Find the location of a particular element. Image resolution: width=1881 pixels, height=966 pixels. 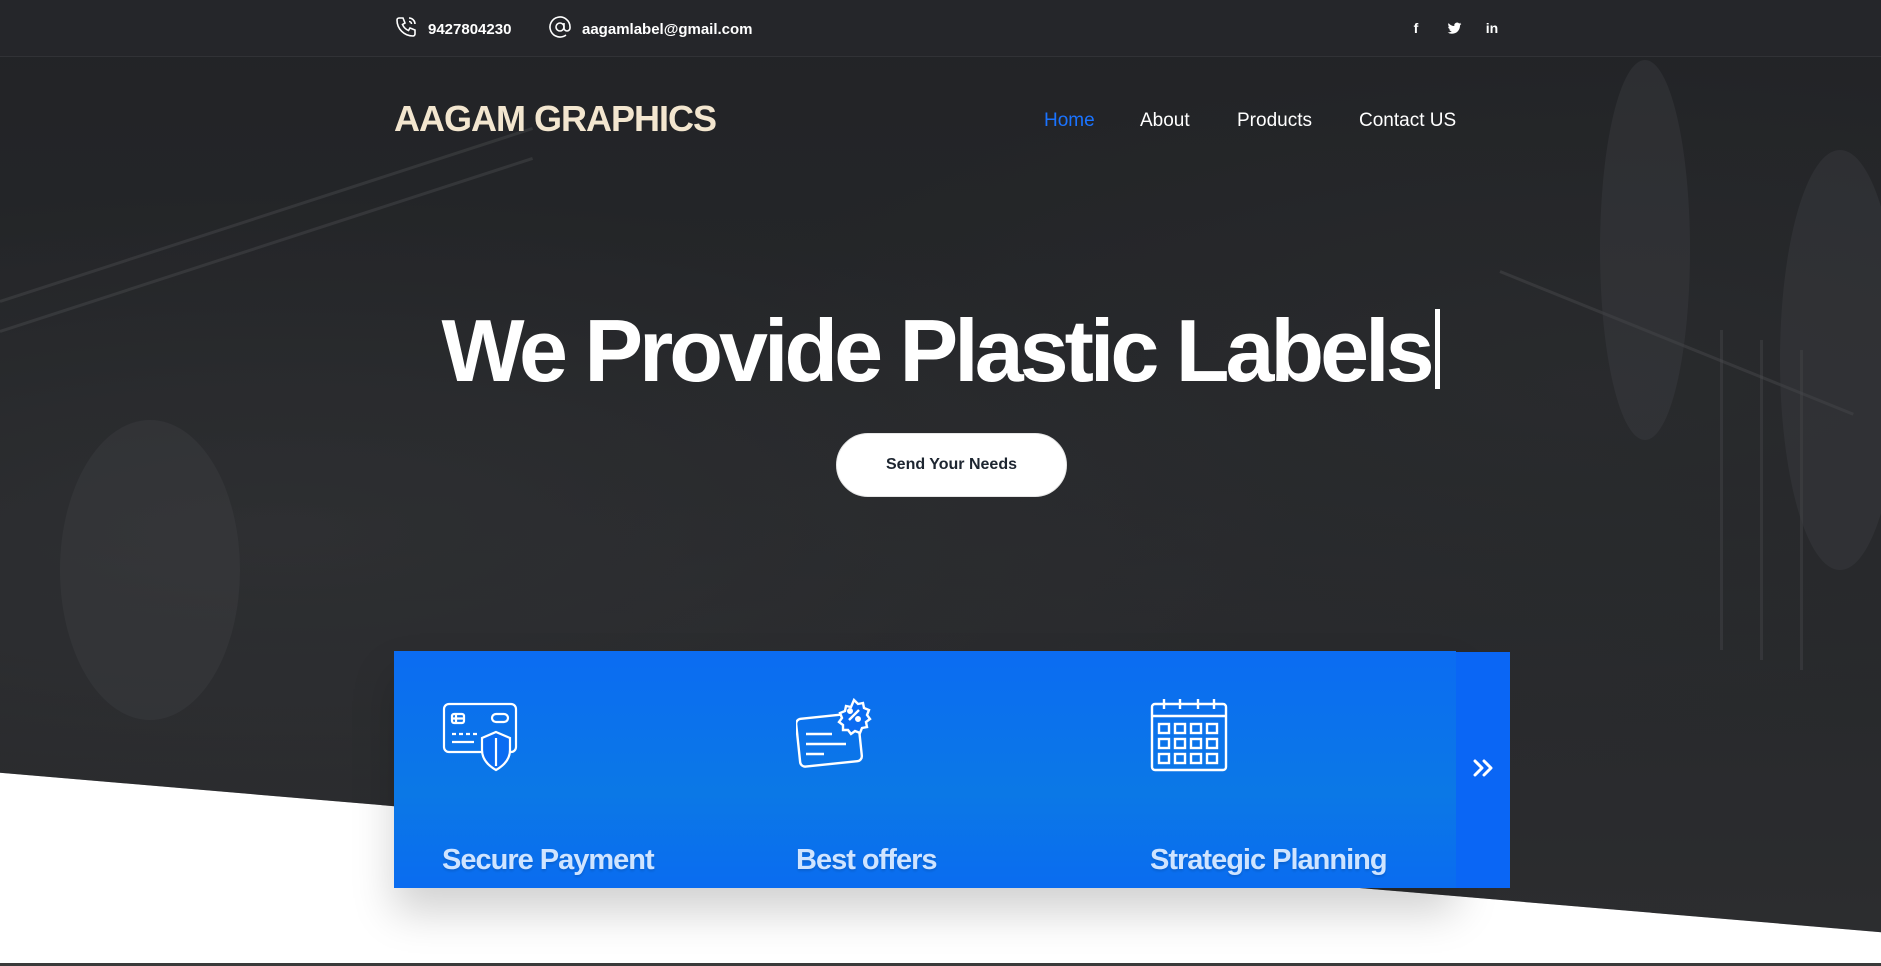

feature-best-offers: Best offers is located at coordinates (866, 787).